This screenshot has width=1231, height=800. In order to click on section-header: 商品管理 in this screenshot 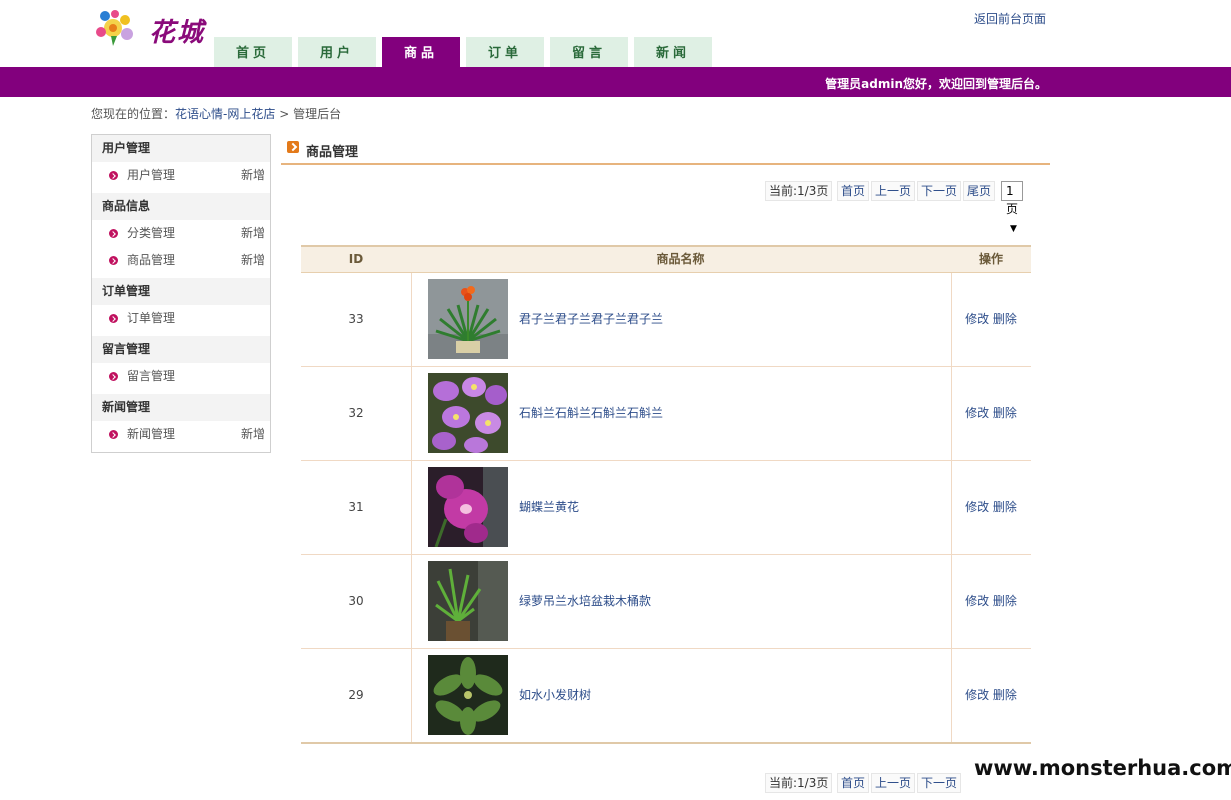, I will do `click(665, 149)`.